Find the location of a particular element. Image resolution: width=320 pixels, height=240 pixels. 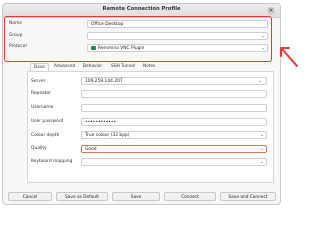

server-label: Server is located at coordinates (38, 81).